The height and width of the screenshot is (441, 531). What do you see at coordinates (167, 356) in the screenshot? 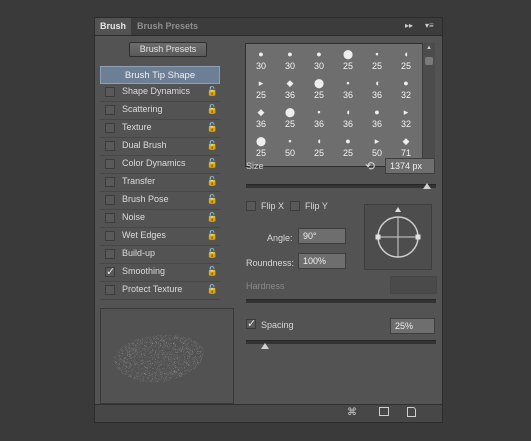
I see `brush-preview` at bounding box center [167, 356].